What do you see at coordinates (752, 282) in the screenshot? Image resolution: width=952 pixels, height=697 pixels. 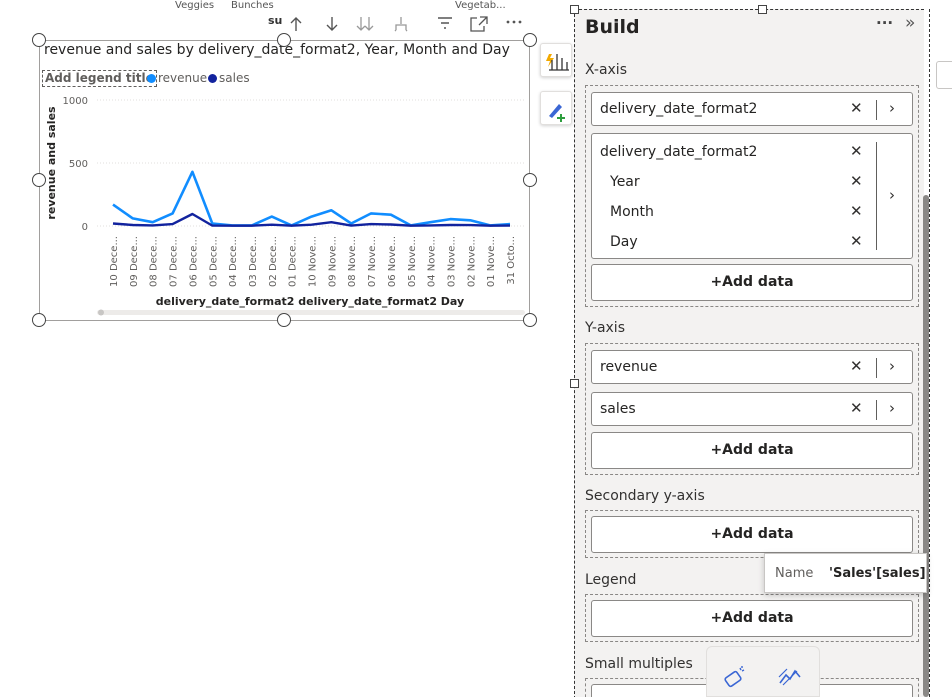 I see `x-axis-add-data-button: +Add data` at bounding box center [752, 282].